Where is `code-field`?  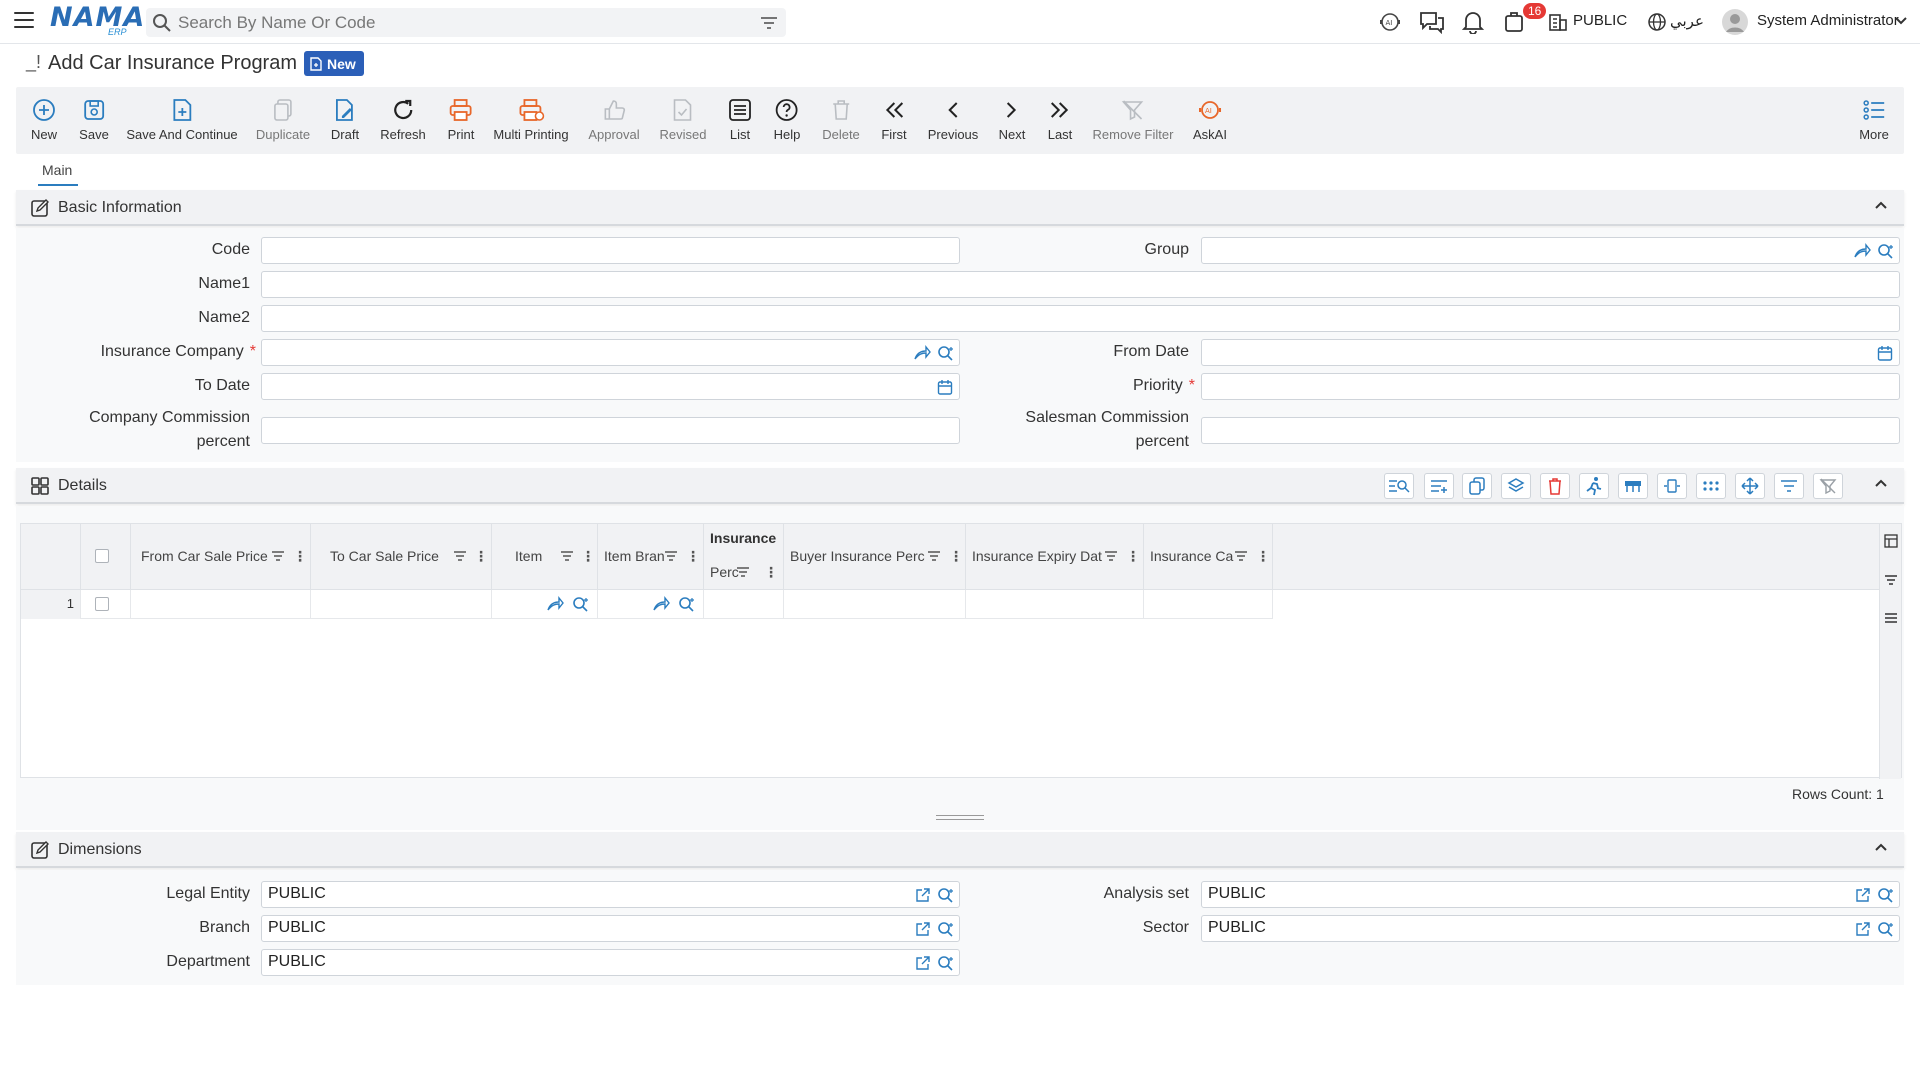 code-field is located at coordinates (610, 250).